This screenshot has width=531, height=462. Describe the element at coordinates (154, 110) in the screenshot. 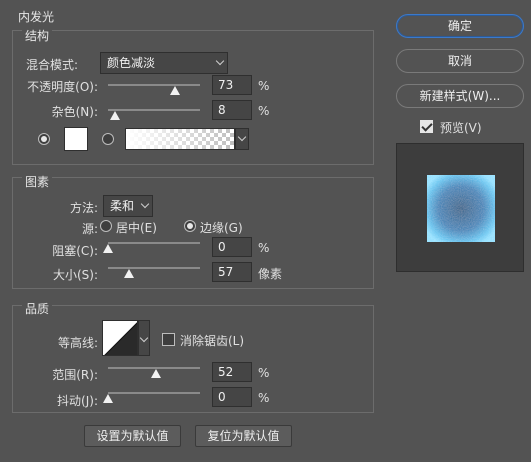

I see `noise-slider-track` at that location.